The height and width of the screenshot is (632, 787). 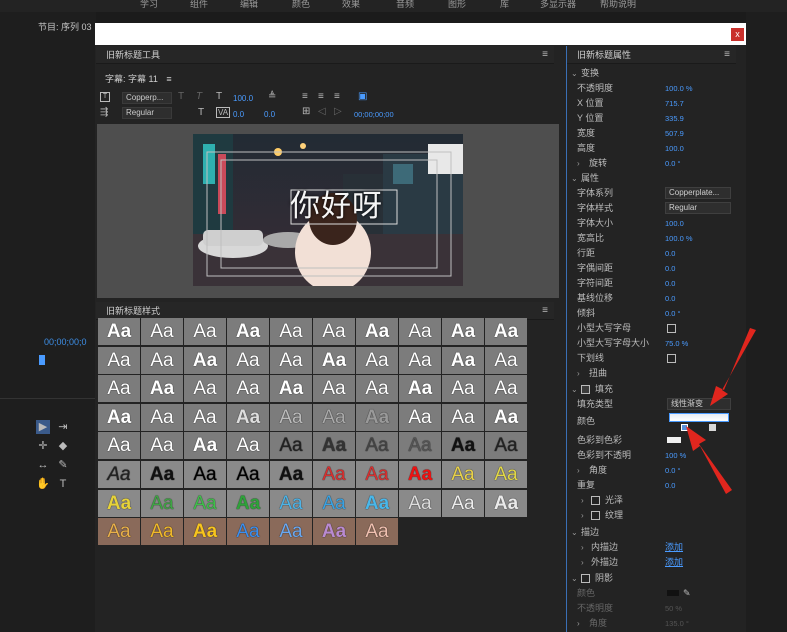 What do you see at coordinates (558, 5) in the screenshot?
I see `menu-multi-display: 多显示器` at bounding box center [558, 5].